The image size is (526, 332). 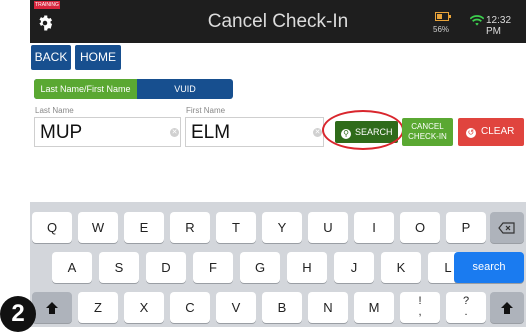 I want to click on backspace-key, so click(x=507, y=227).